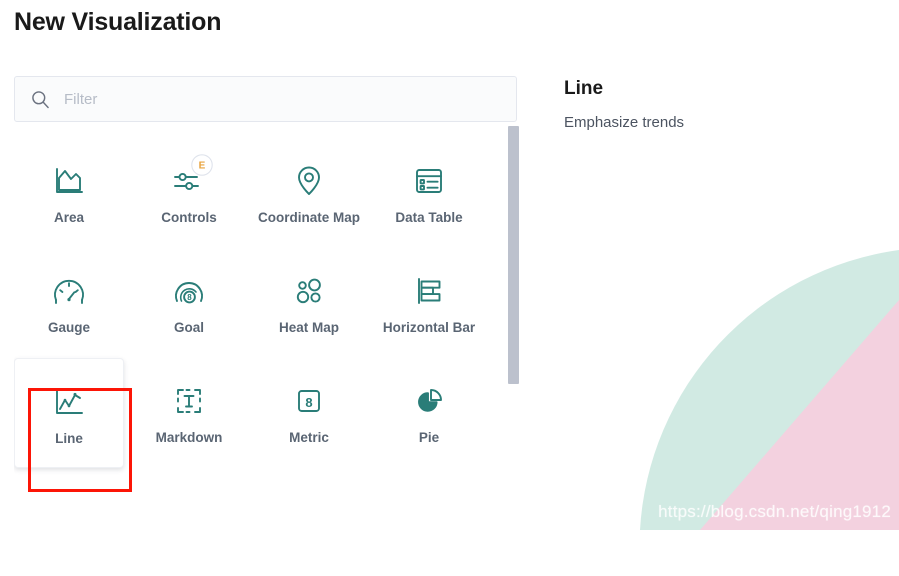 This screenshot has width=899, height=576. What do you see at coordinates (429, 181) in the screenshot?
I see `data-table-icon` at bounding box center [429, 181].